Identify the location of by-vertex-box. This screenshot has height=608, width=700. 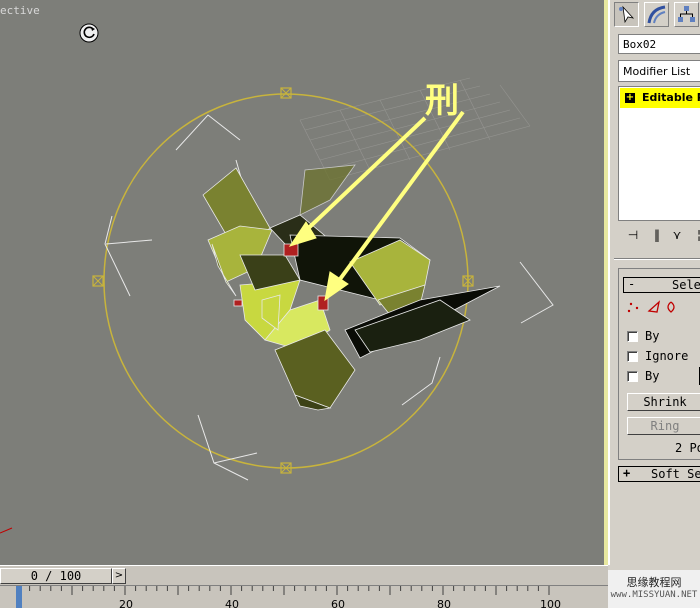
(632, 336).